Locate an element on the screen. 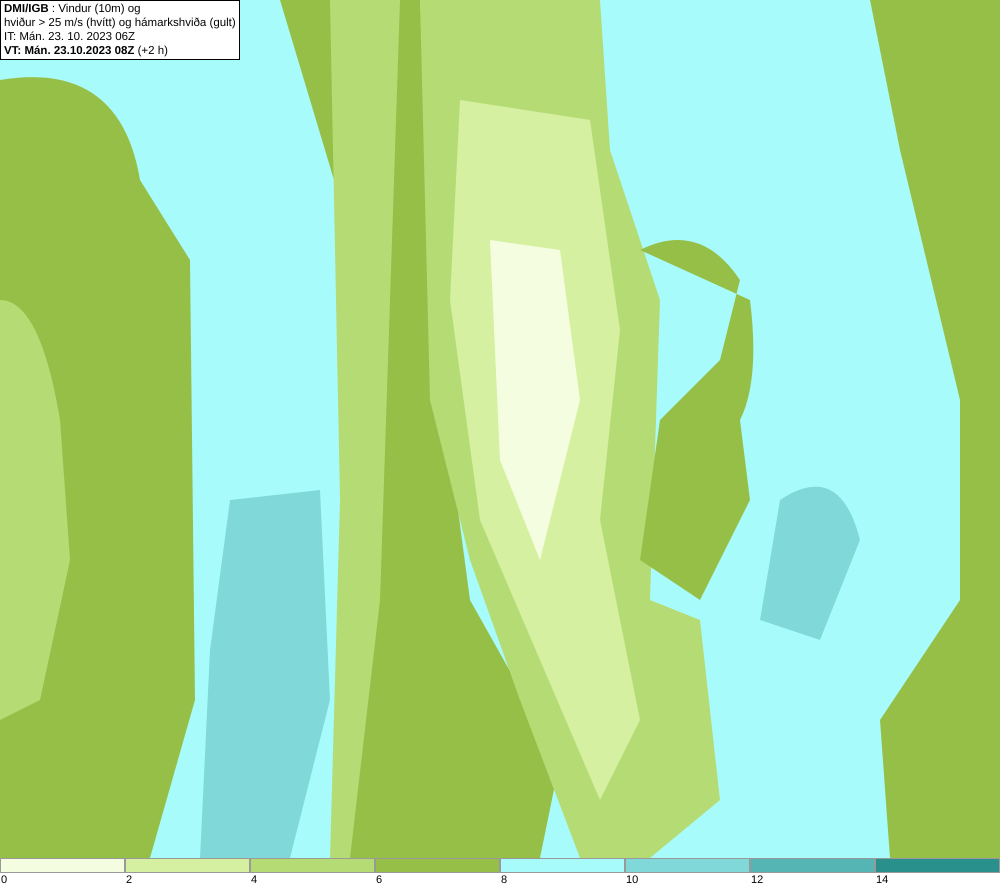  legend-tick-label: 2 is located at coordinates (129, 880).